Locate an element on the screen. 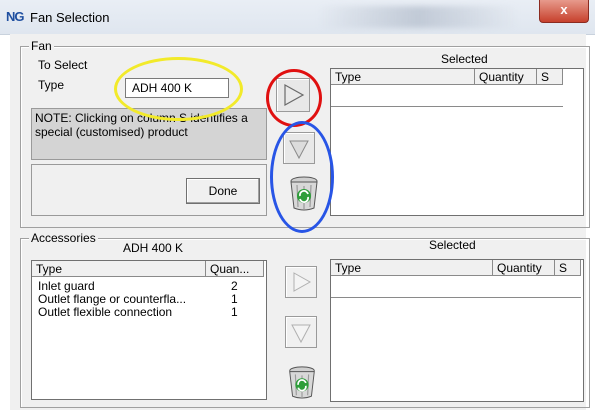  accessories-selected-empty-row is located at coordinates (456, 287).